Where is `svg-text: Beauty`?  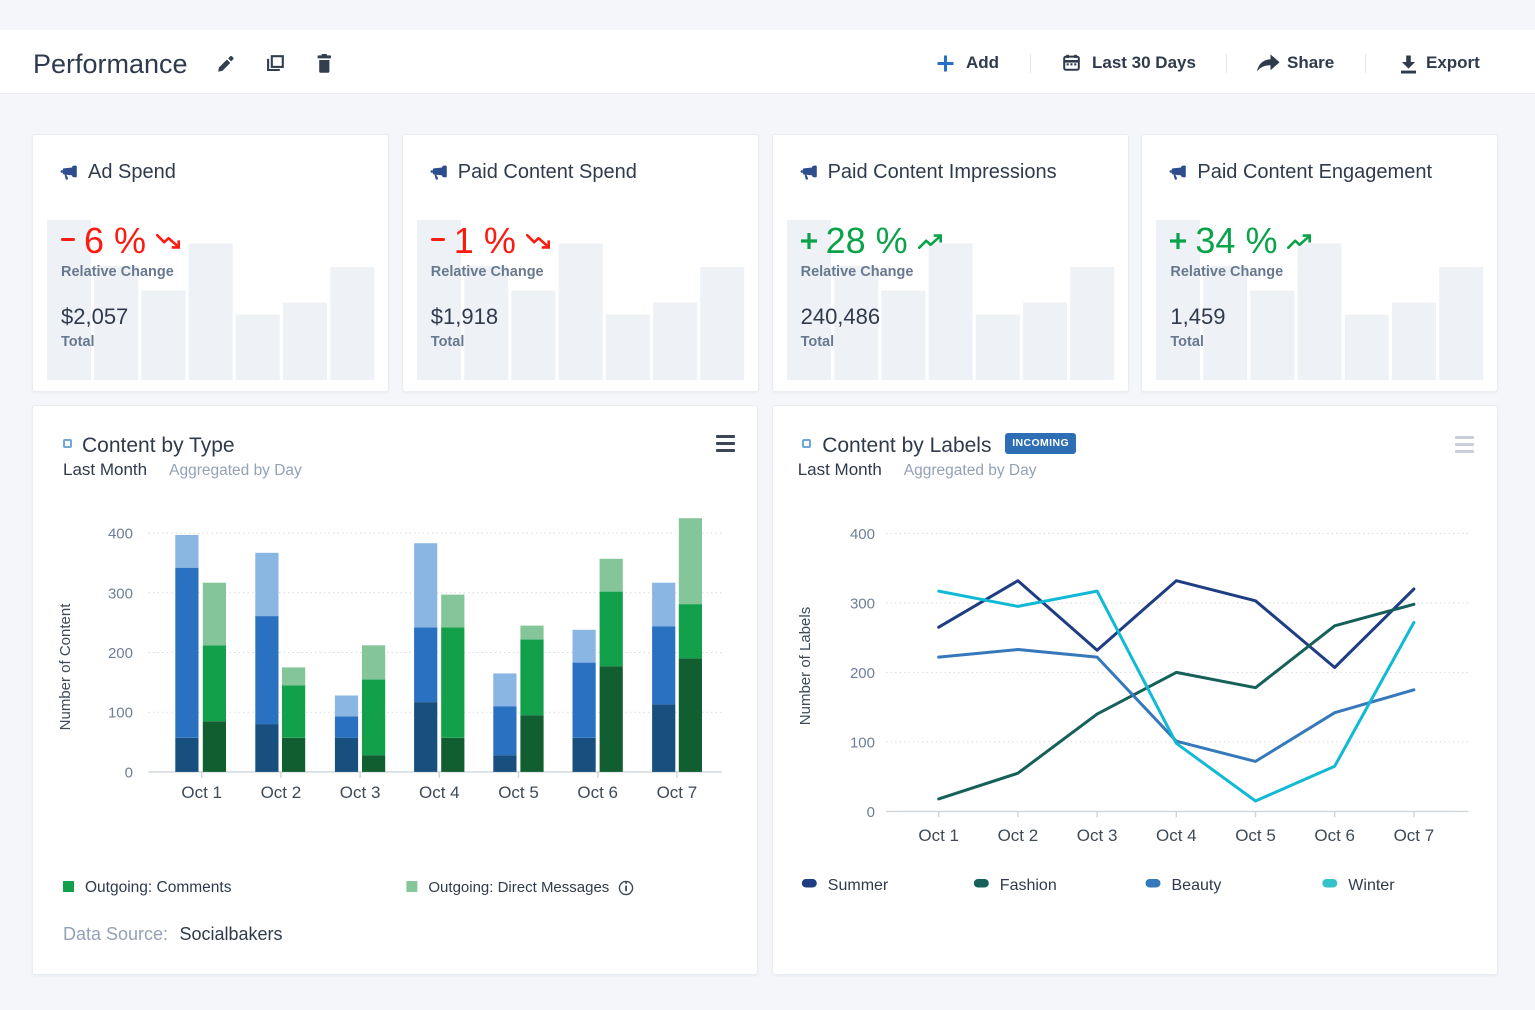 svg-text: Beauty is located at coordinates (1197, 885).